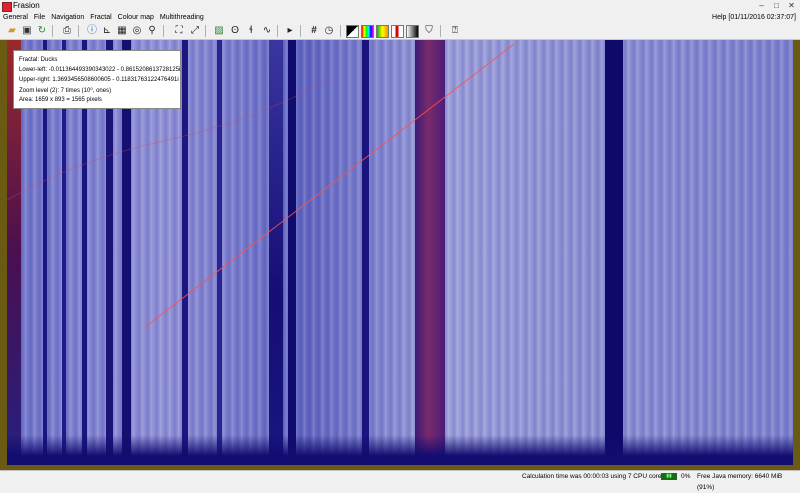 Image resolution: width=800 pixels, height=493 pixels. What do you see at coordinates (107, 31) in the screenshot?
I see `ruler-icon: ⊾` at bounding box center [107, 31].